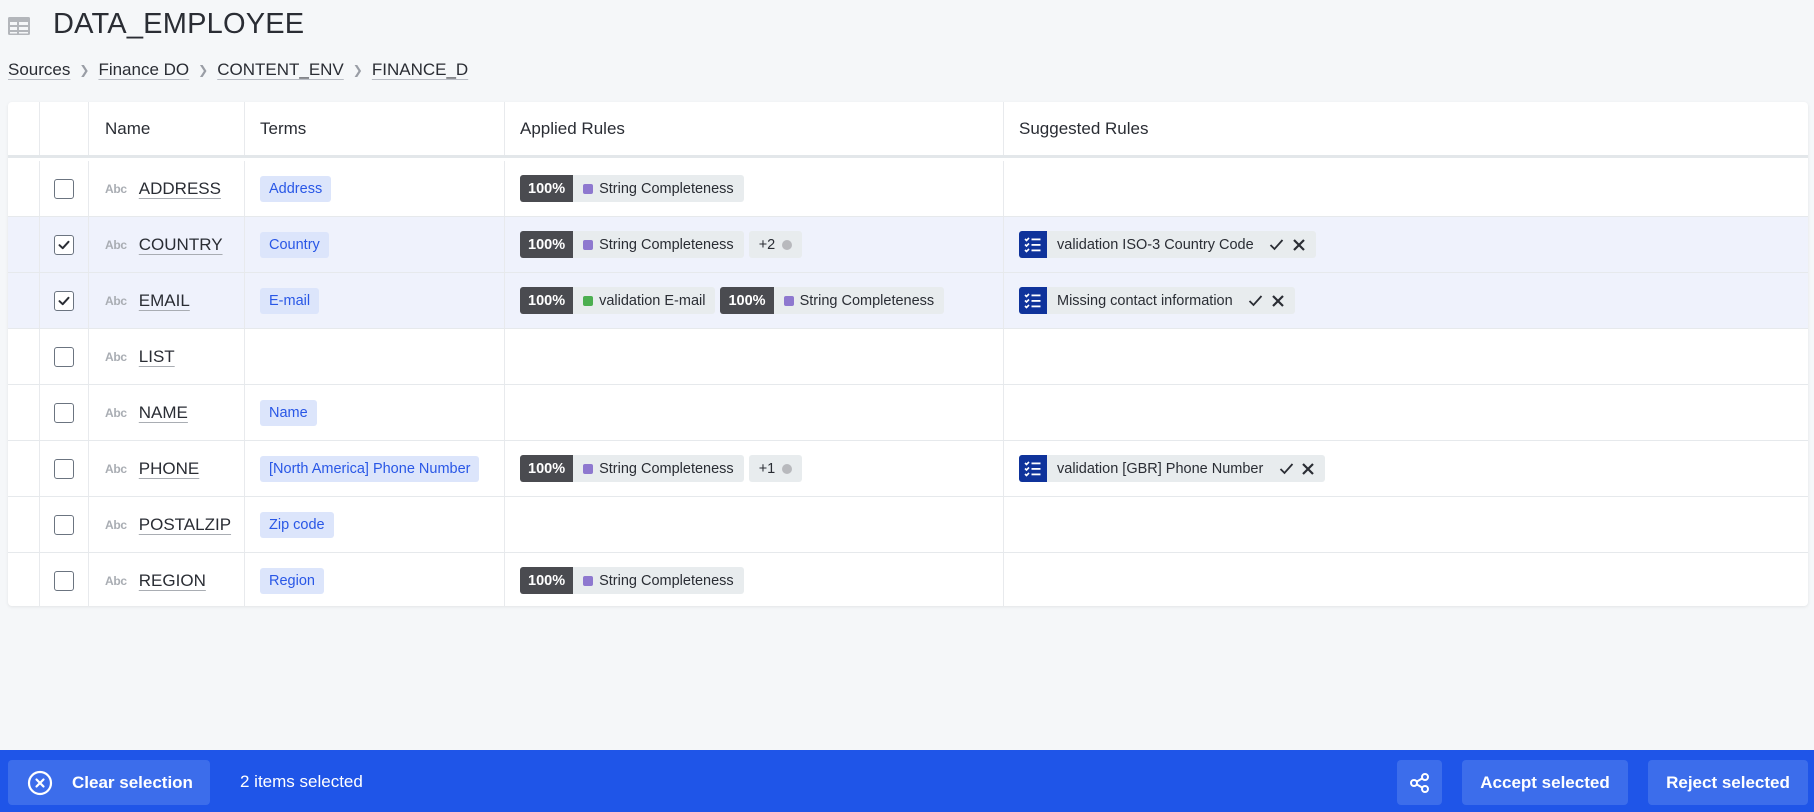  I want to click on table-row: Abc POSTALZIP Zip code, so click(908, 525).